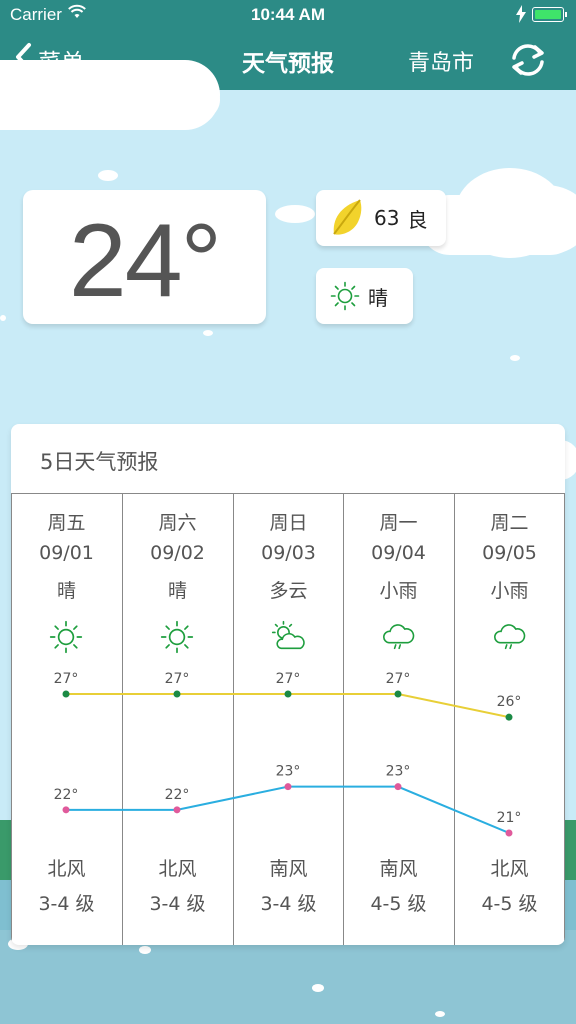 This screenshot has height=1024, width=576. I want to click on status-time: 10:44 AM, so click(287, 14).